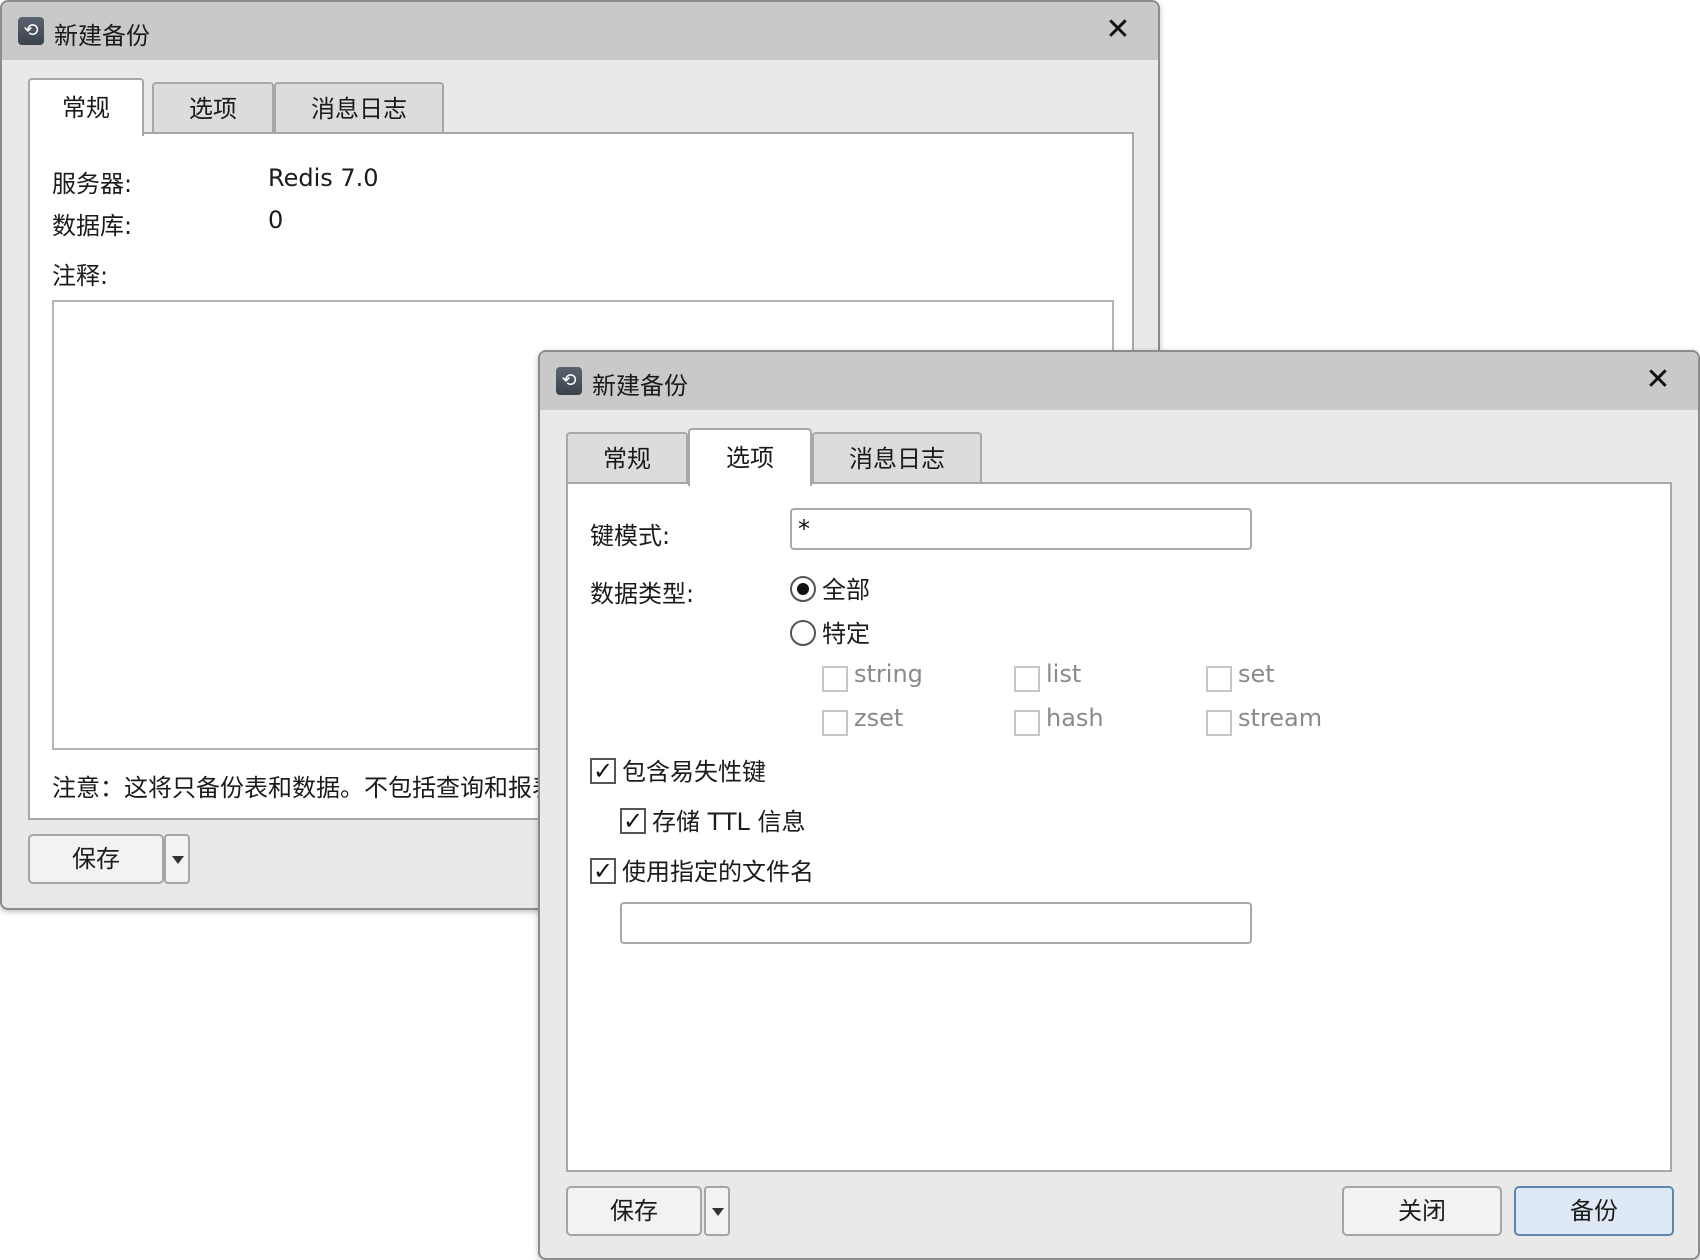 This screenshot has width=1700, height=1260. What do you see at coordinates (936, 923) in the screenshot?
I see `filename-input` at bounding box center [936, 923].